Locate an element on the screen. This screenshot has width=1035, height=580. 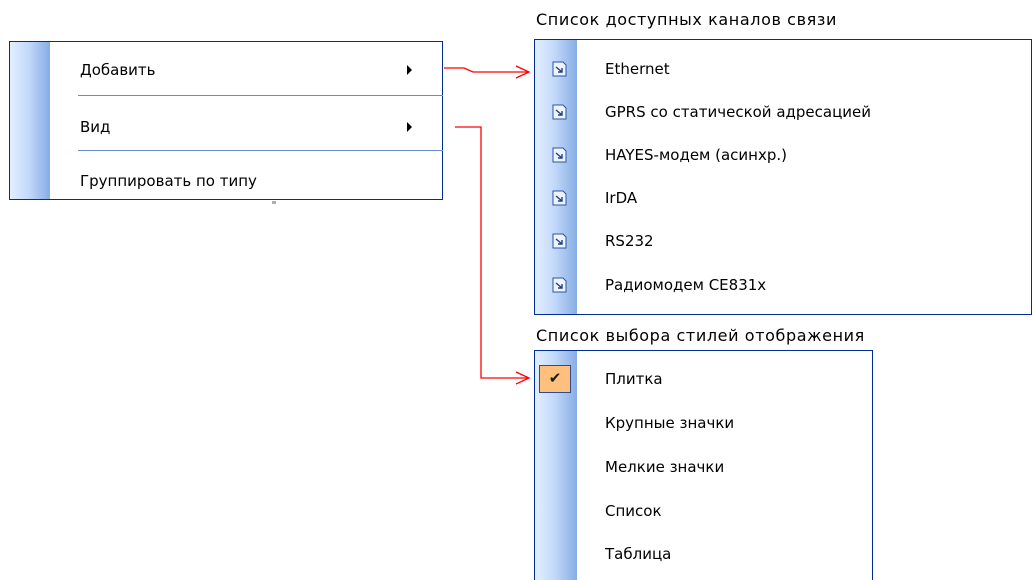
menu-item-add-label: Добавить is located at coordinates (118, 70).